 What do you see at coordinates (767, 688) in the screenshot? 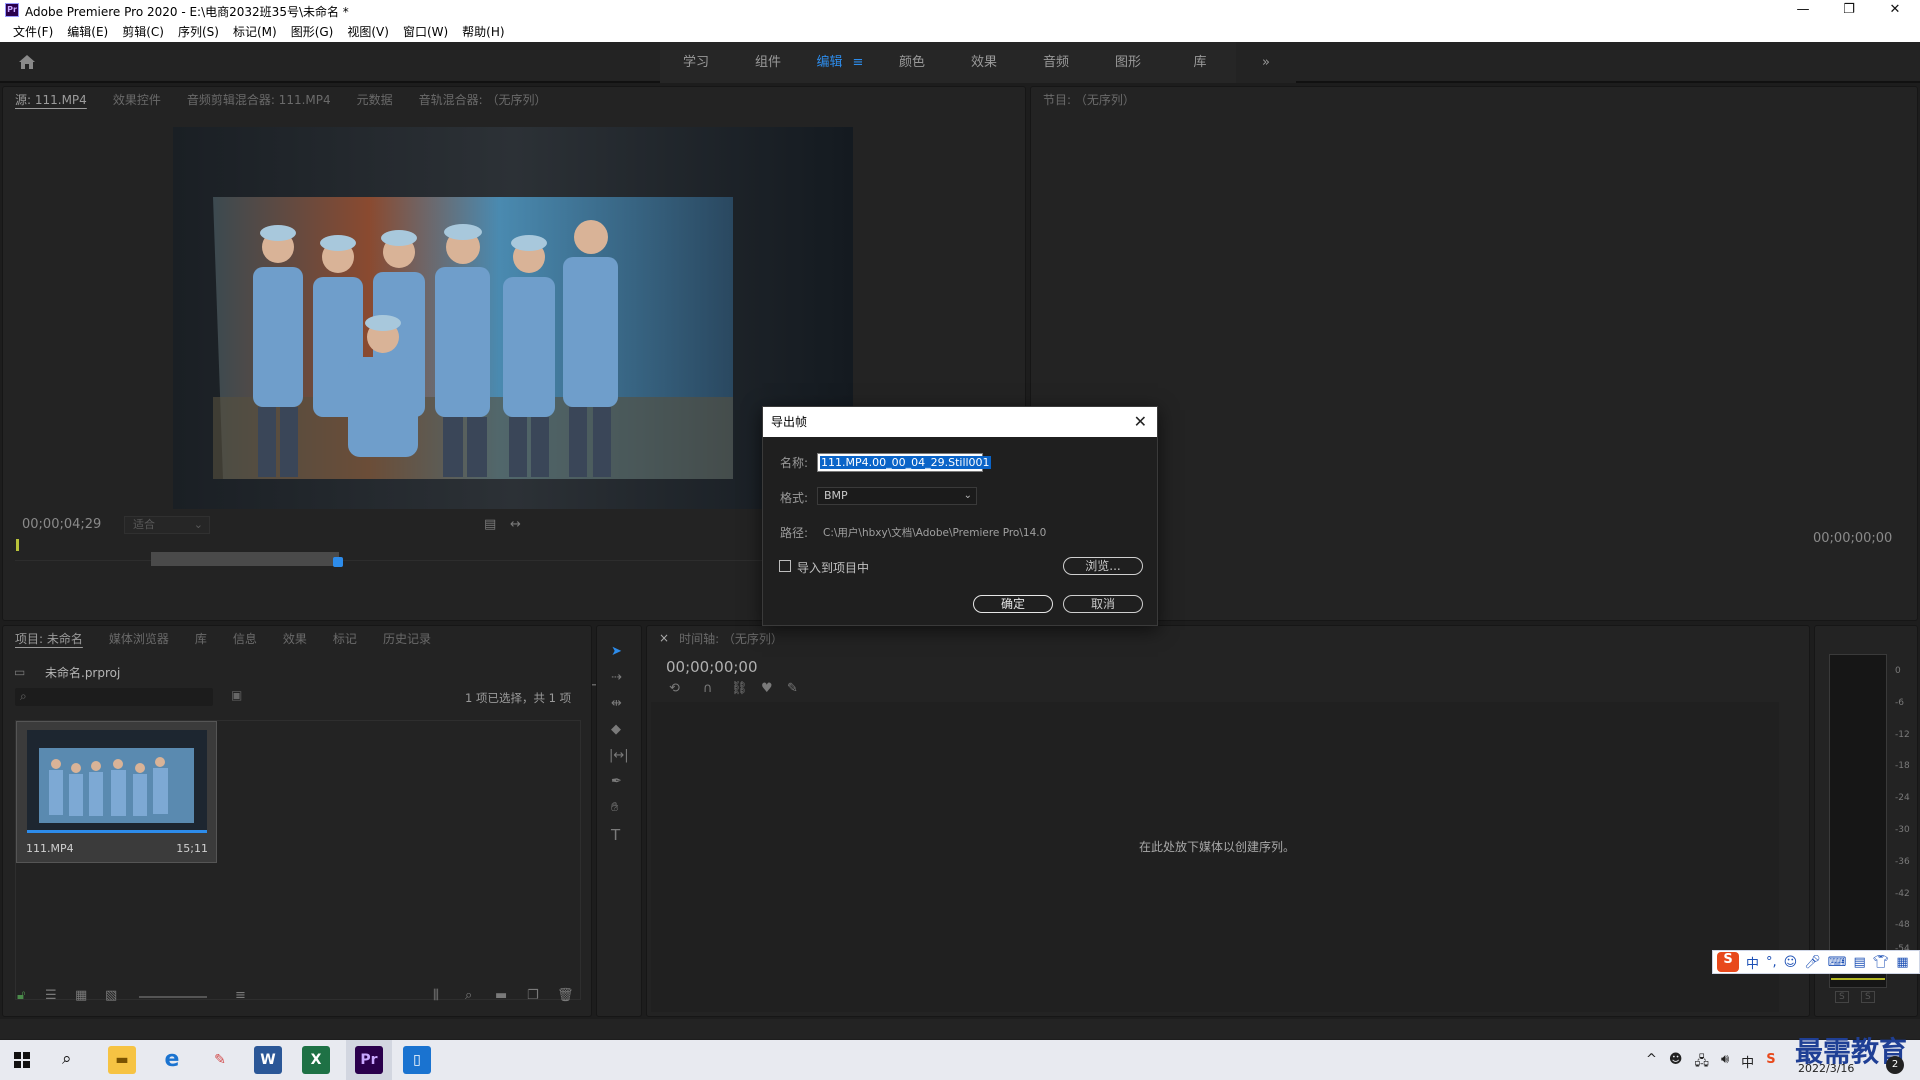
I see `add-marker-icon: ♥` at bounding box center [767, 688].